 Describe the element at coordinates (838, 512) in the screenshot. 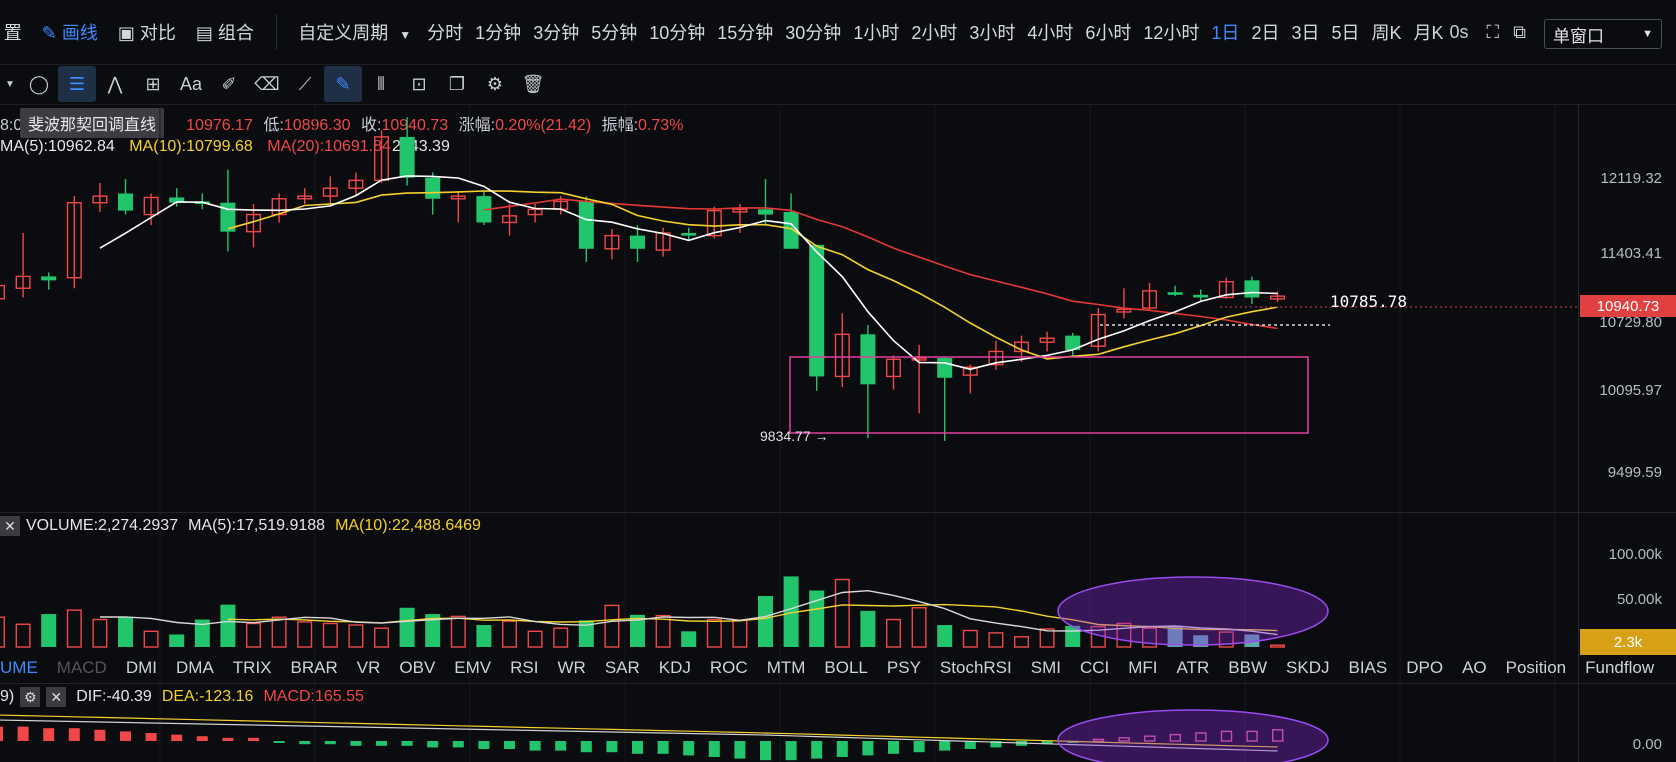

I see `divider` at that location.